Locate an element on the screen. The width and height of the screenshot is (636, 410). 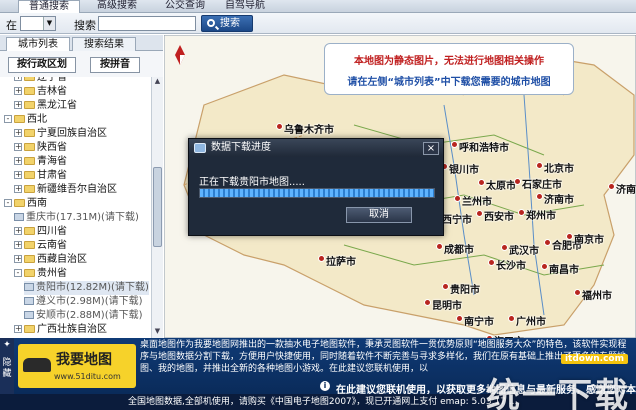
tree-scrollbar: ▲ ▼ is located at coordinates (157, 207).